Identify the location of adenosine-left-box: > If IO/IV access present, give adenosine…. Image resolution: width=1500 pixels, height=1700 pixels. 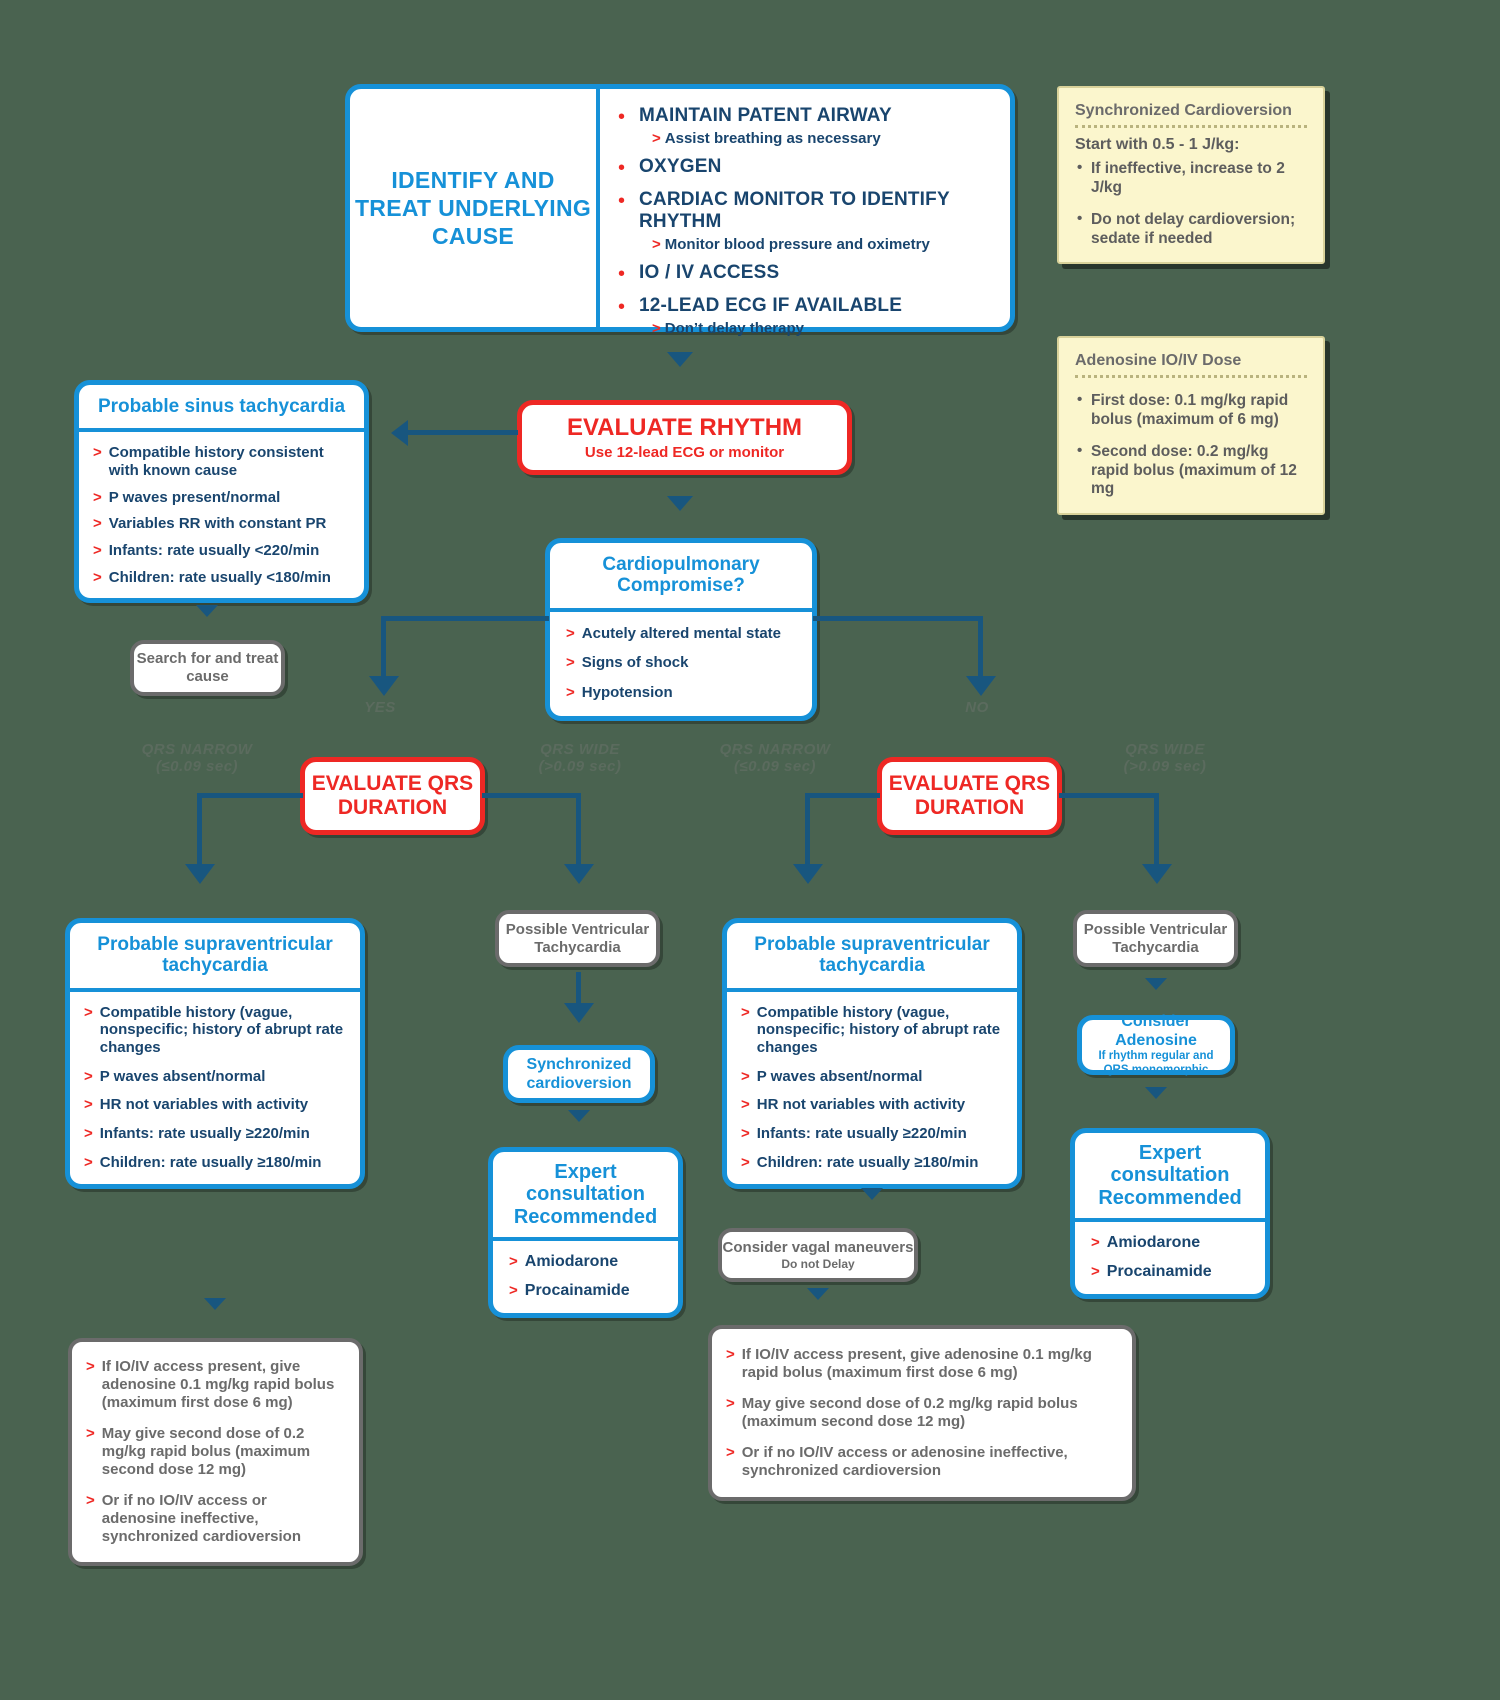
(215, 1452).